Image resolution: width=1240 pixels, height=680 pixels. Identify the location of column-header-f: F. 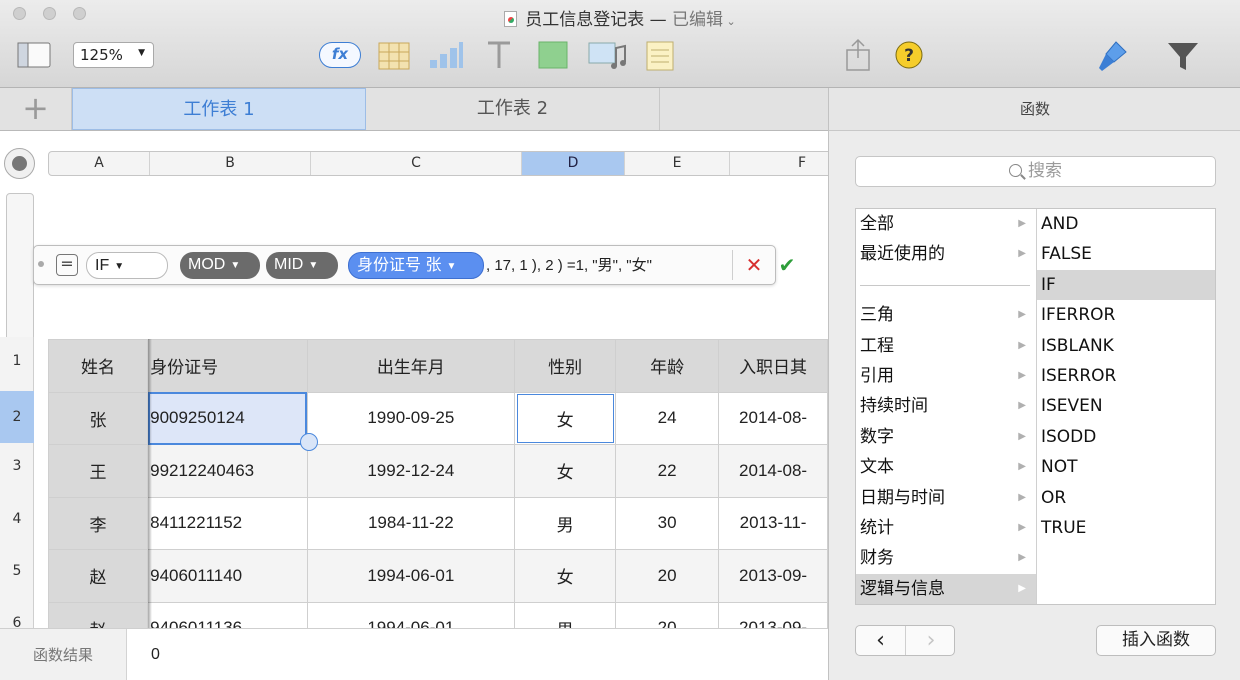
(779, 163).